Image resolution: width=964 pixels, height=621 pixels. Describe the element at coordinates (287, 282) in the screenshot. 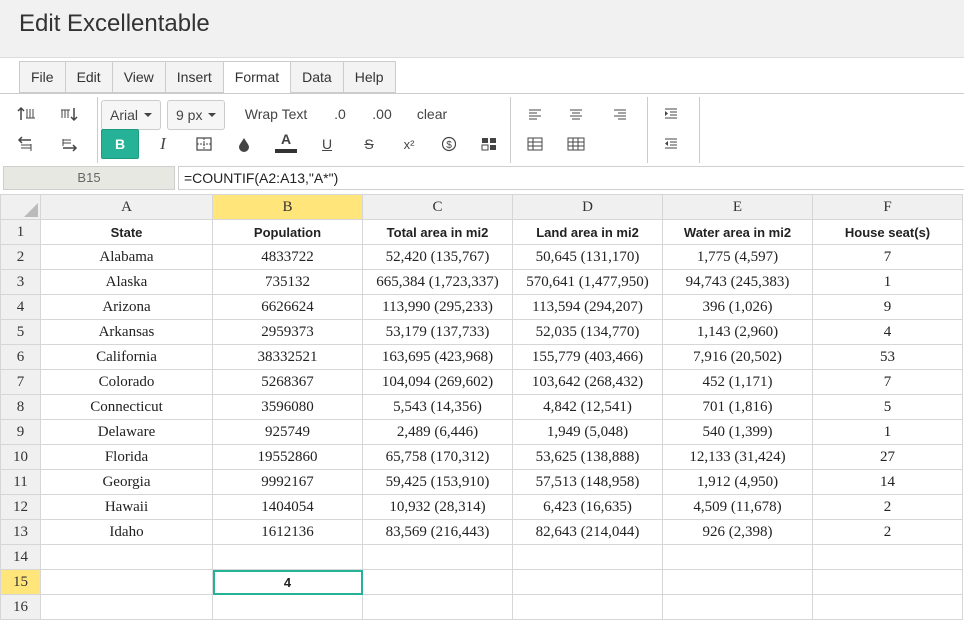

I see `spreadsheet-cell: 735132` at that location.